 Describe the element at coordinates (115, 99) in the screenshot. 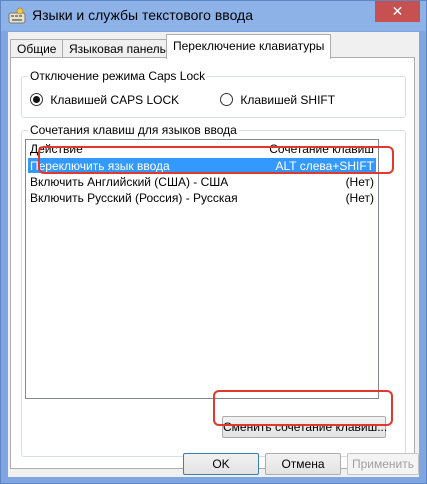

I see `radio-caps-lock-label: Клавишей CAPS LOCK` at that location.